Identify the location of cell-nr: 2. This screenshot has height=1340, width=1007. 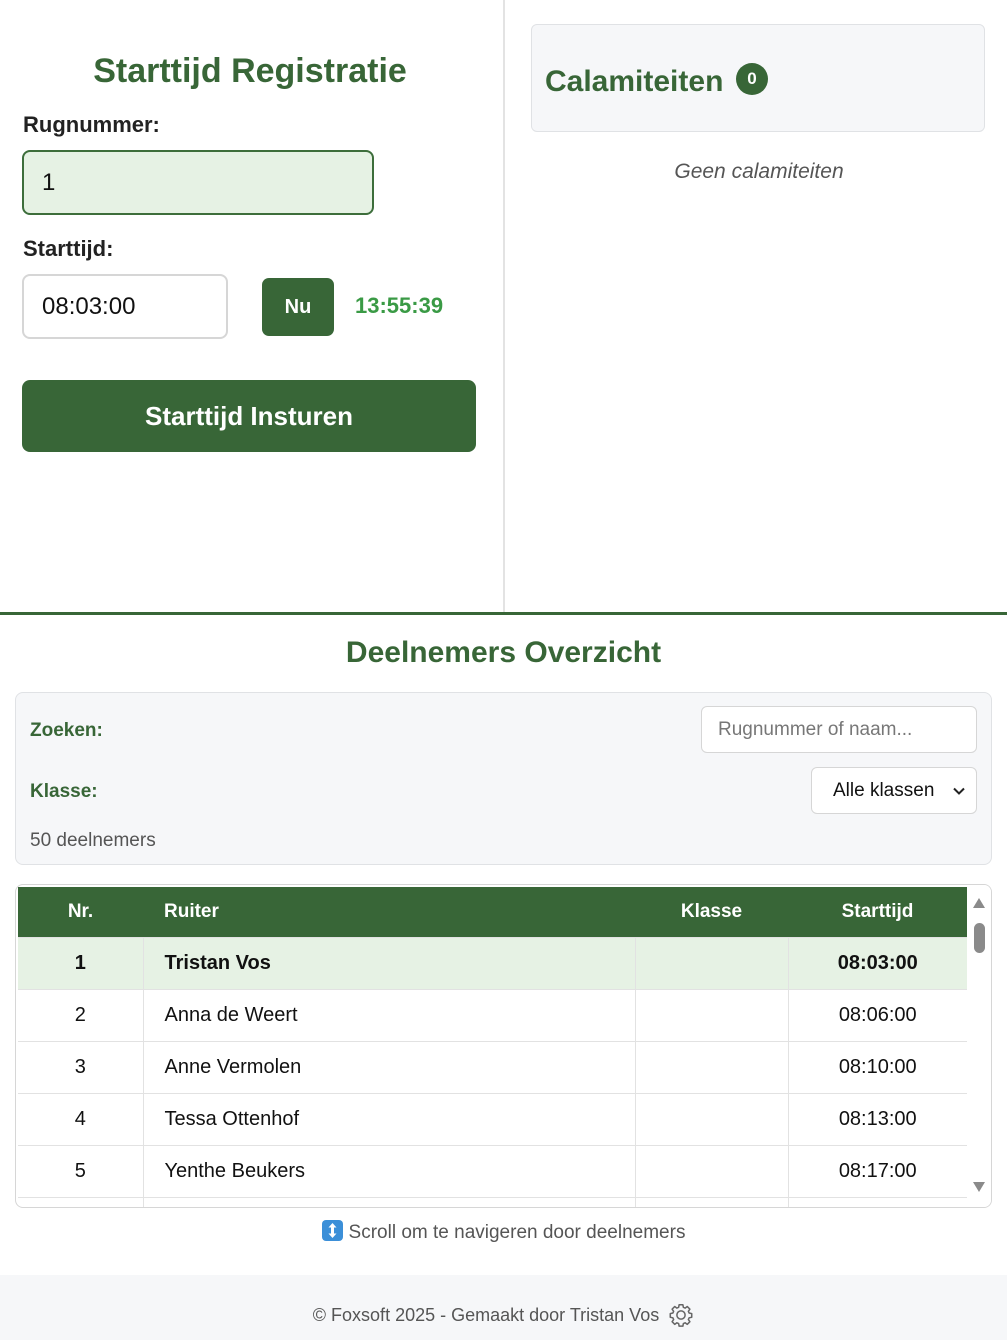
(81, 1014).